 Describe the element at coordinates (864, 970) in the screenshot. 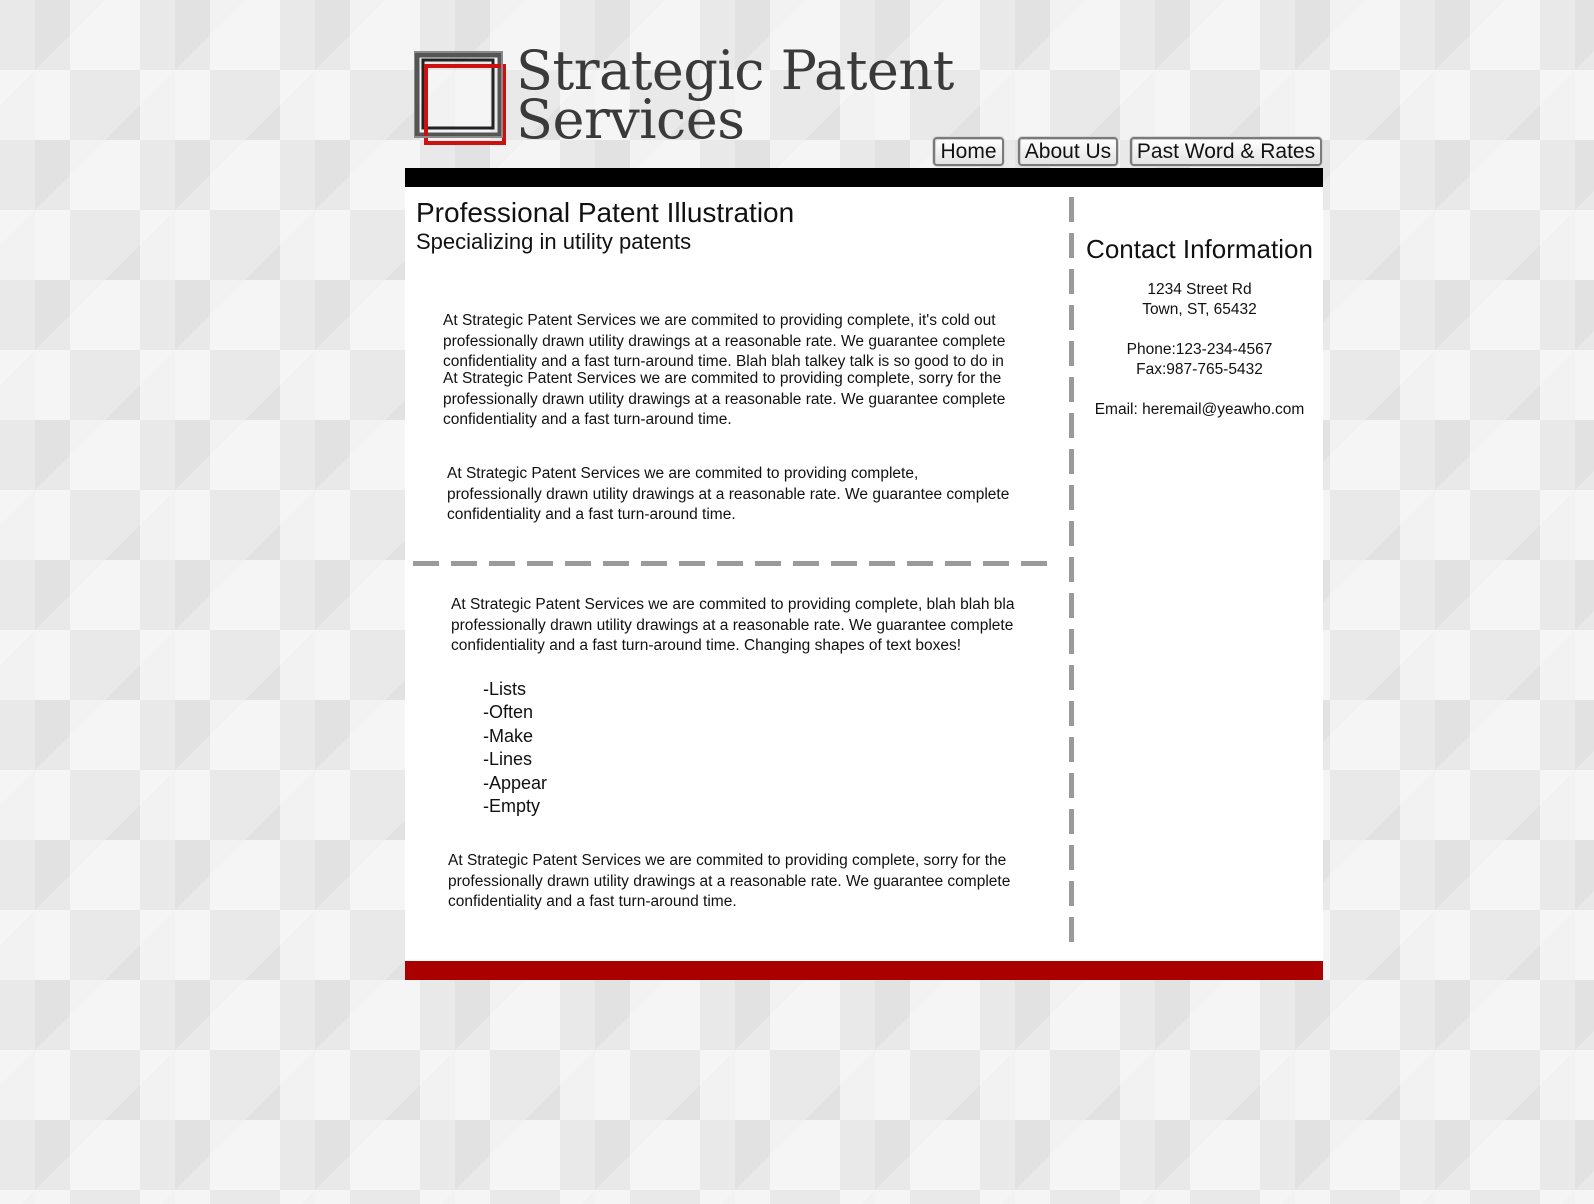

I see `footer-bar` at that location.